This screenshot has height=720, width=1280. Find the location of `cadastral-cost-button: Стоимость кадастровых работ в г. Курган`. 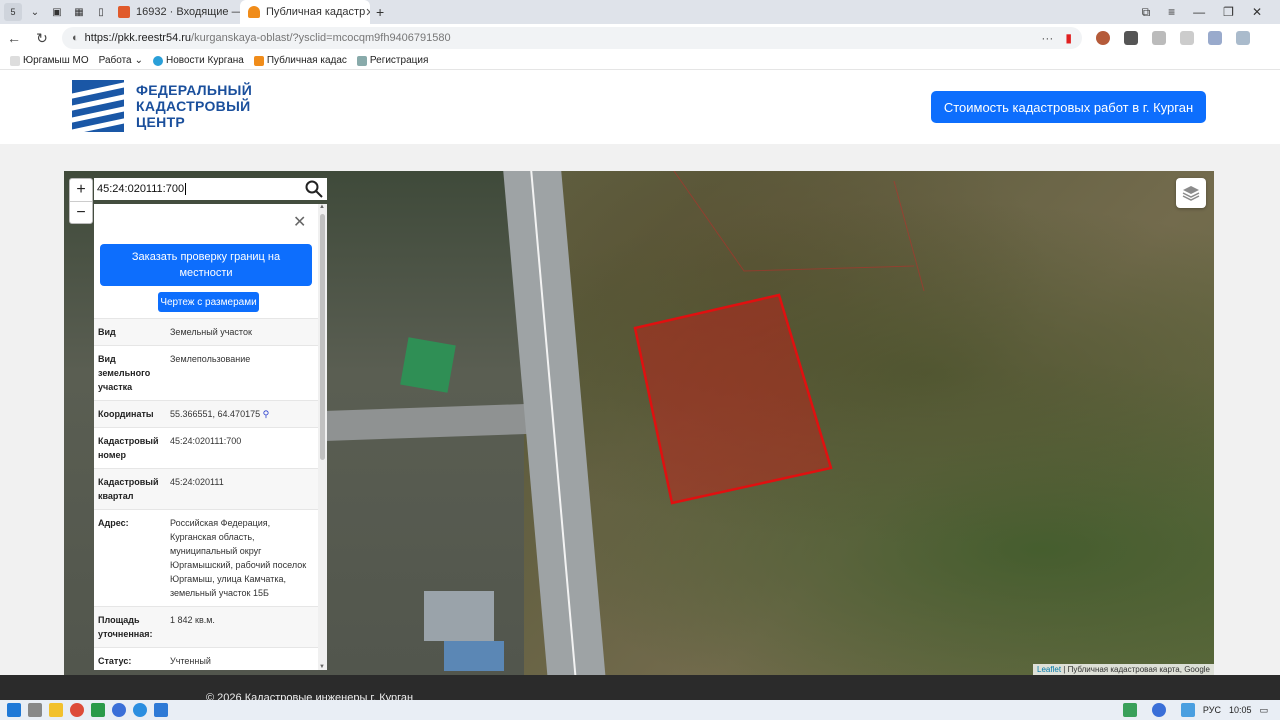

cadastral-cost-button: Стоимость кадастровых работ в г. Курган is located at coordinates (1068, 107).